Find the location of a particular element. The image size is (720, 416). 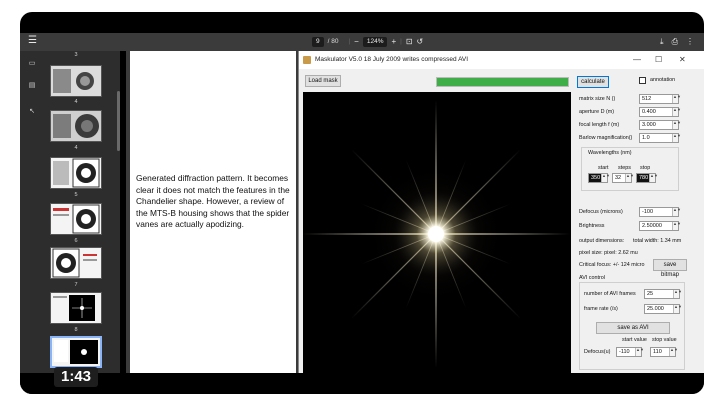

save-as-avi-button: save as AVI is located at coordinates (633, 328).